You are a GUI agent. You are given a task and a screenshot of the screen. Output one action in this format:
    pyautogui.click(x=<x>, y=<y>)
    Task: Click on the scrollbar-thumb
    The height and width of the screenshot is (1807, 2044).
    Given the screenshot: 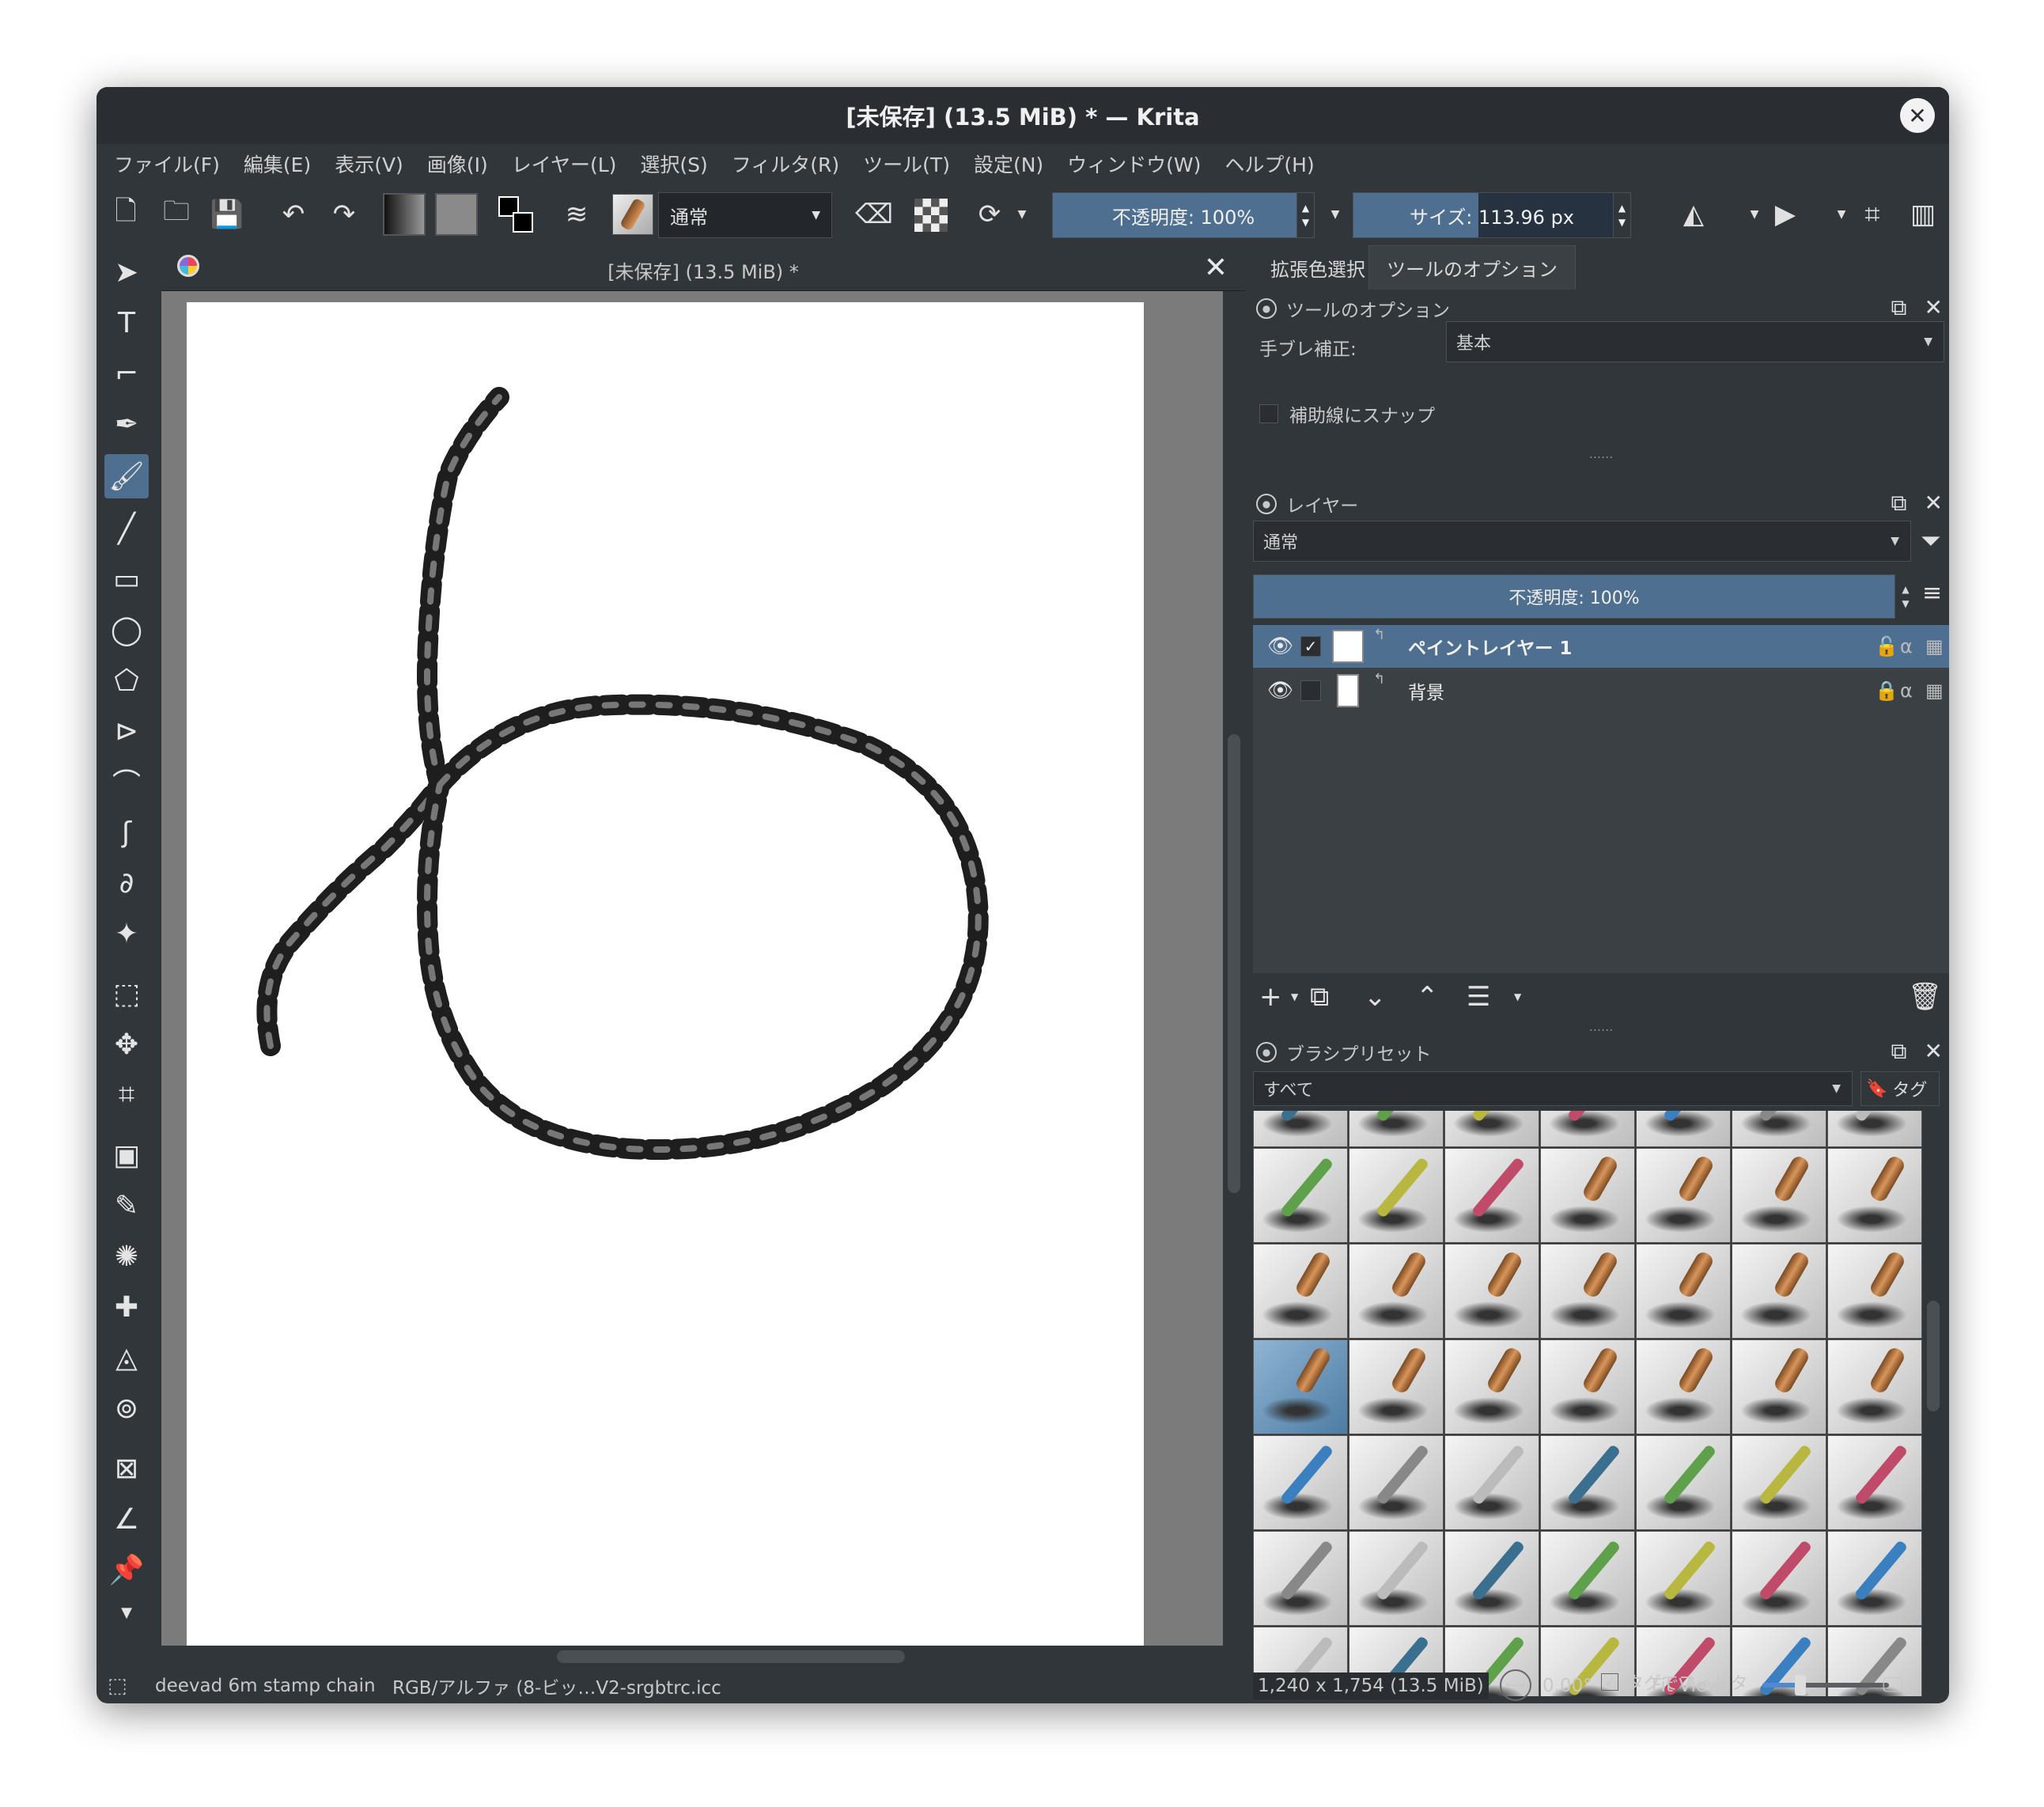 What is the action you would take?
    pyautogui.click(x=731, y=1656)
    